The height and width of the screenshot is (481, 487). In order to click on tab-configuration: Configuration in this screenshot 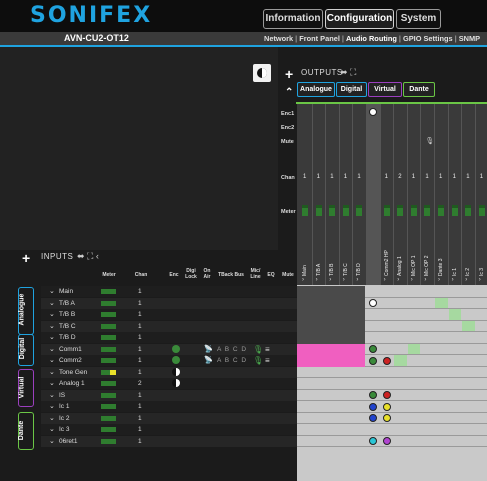, I will do `click(359, 19)`.